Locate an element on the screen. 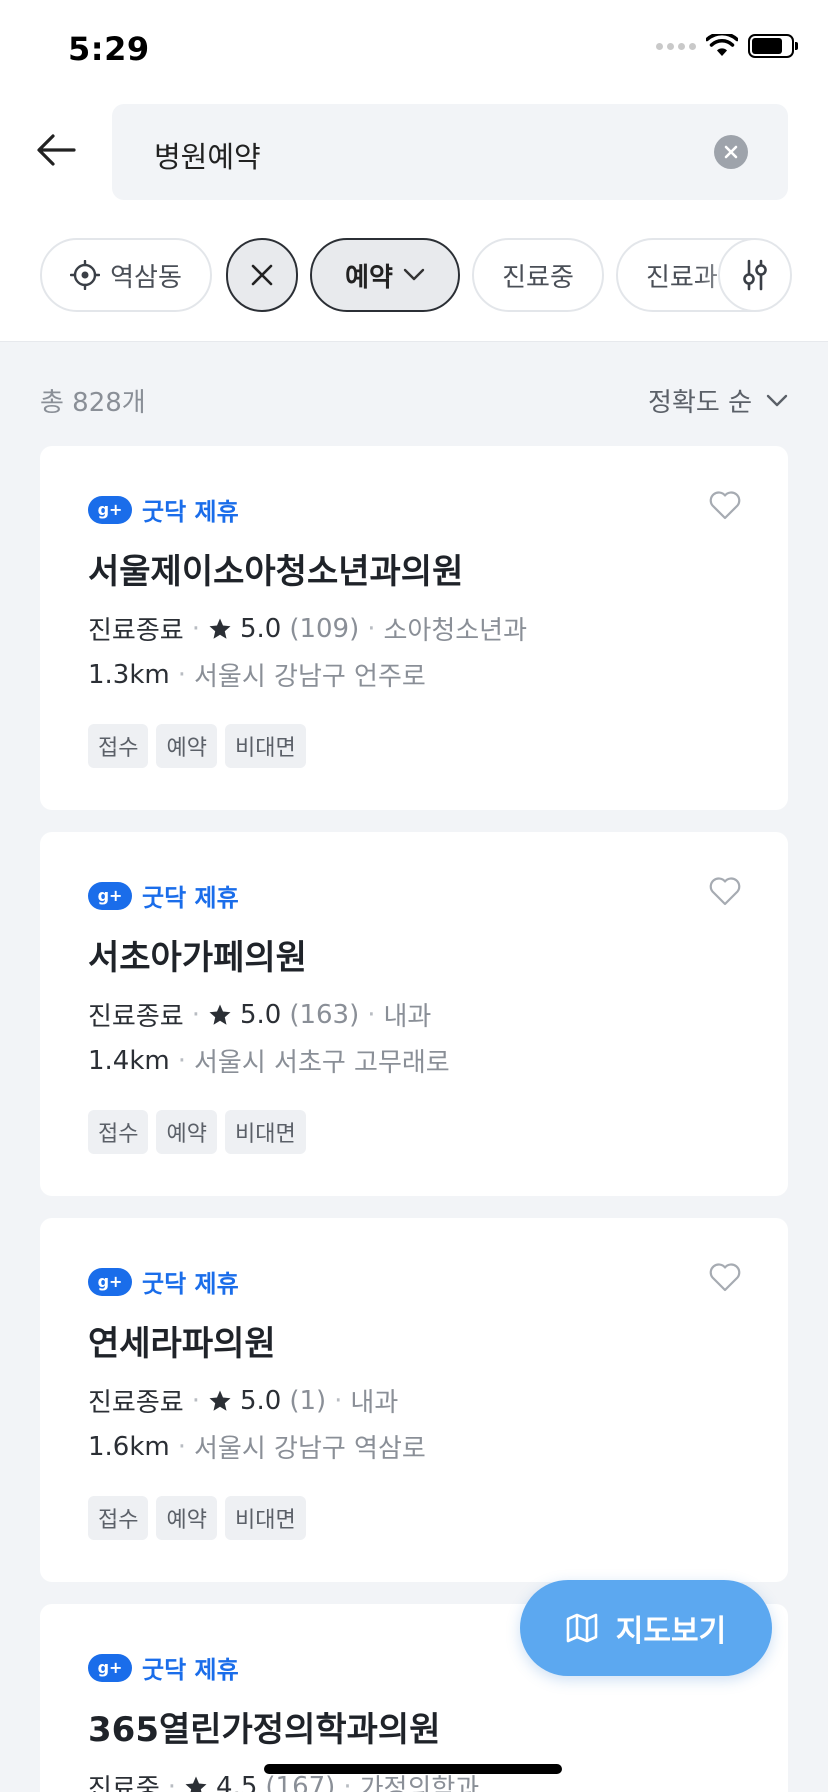 Image resolution: width=828 pixels, height=1792 pixels. map-view-button: 지도보기 is located at coordinates (646, 1628).